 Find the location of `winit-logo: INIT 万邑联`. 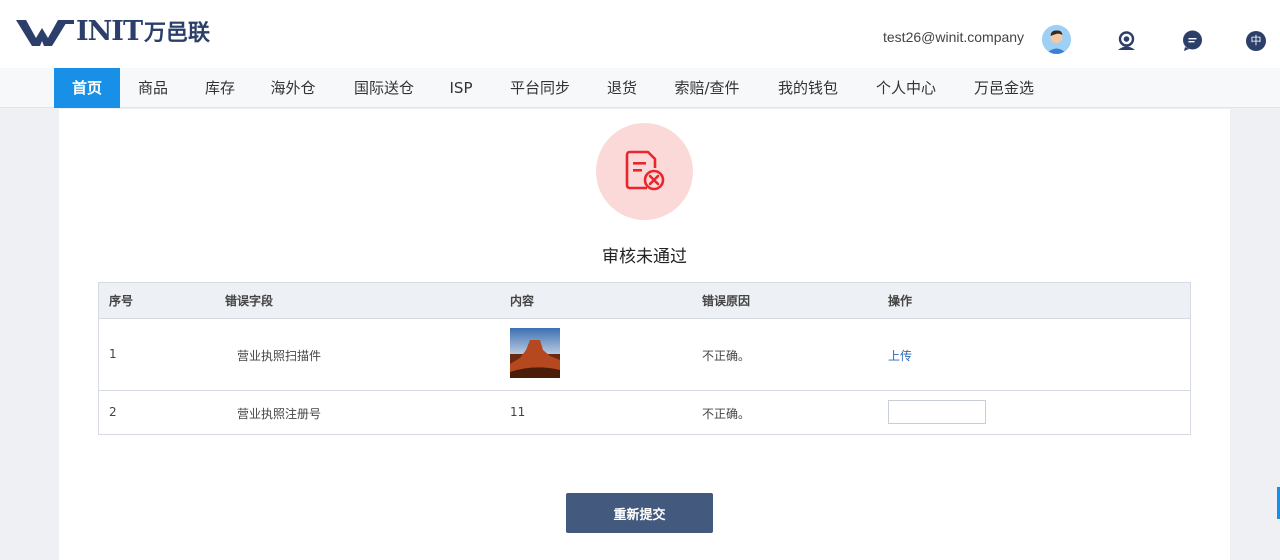

winit-logo: INIT 万邑联 is located at coordinates (113, 31).